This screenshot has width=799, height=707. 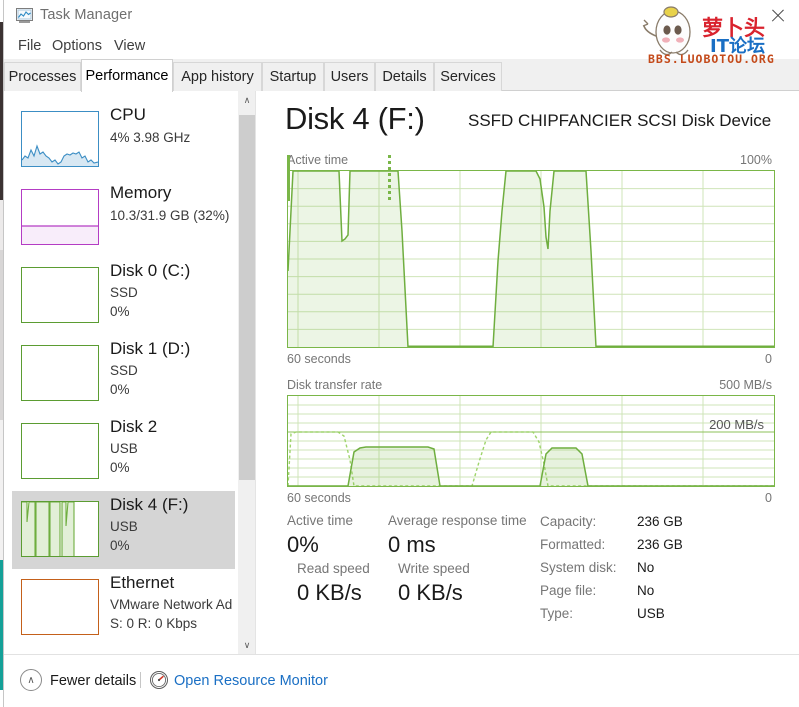 I want to click on menu-options: Options, so click(x=77, y=46).